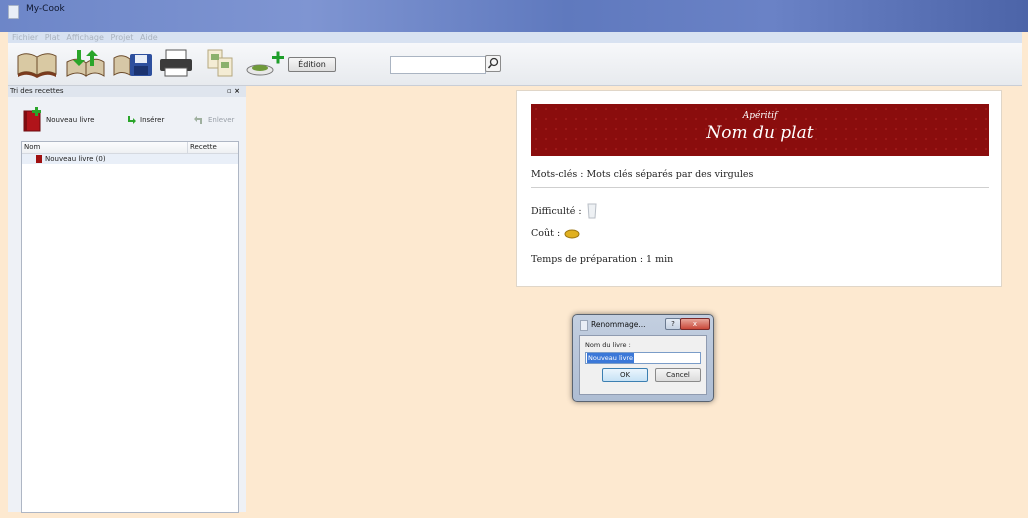 The width and height of the screenshot is (1028, 518). I want to click on float-panel-icon: ▫, so click(229, 91).